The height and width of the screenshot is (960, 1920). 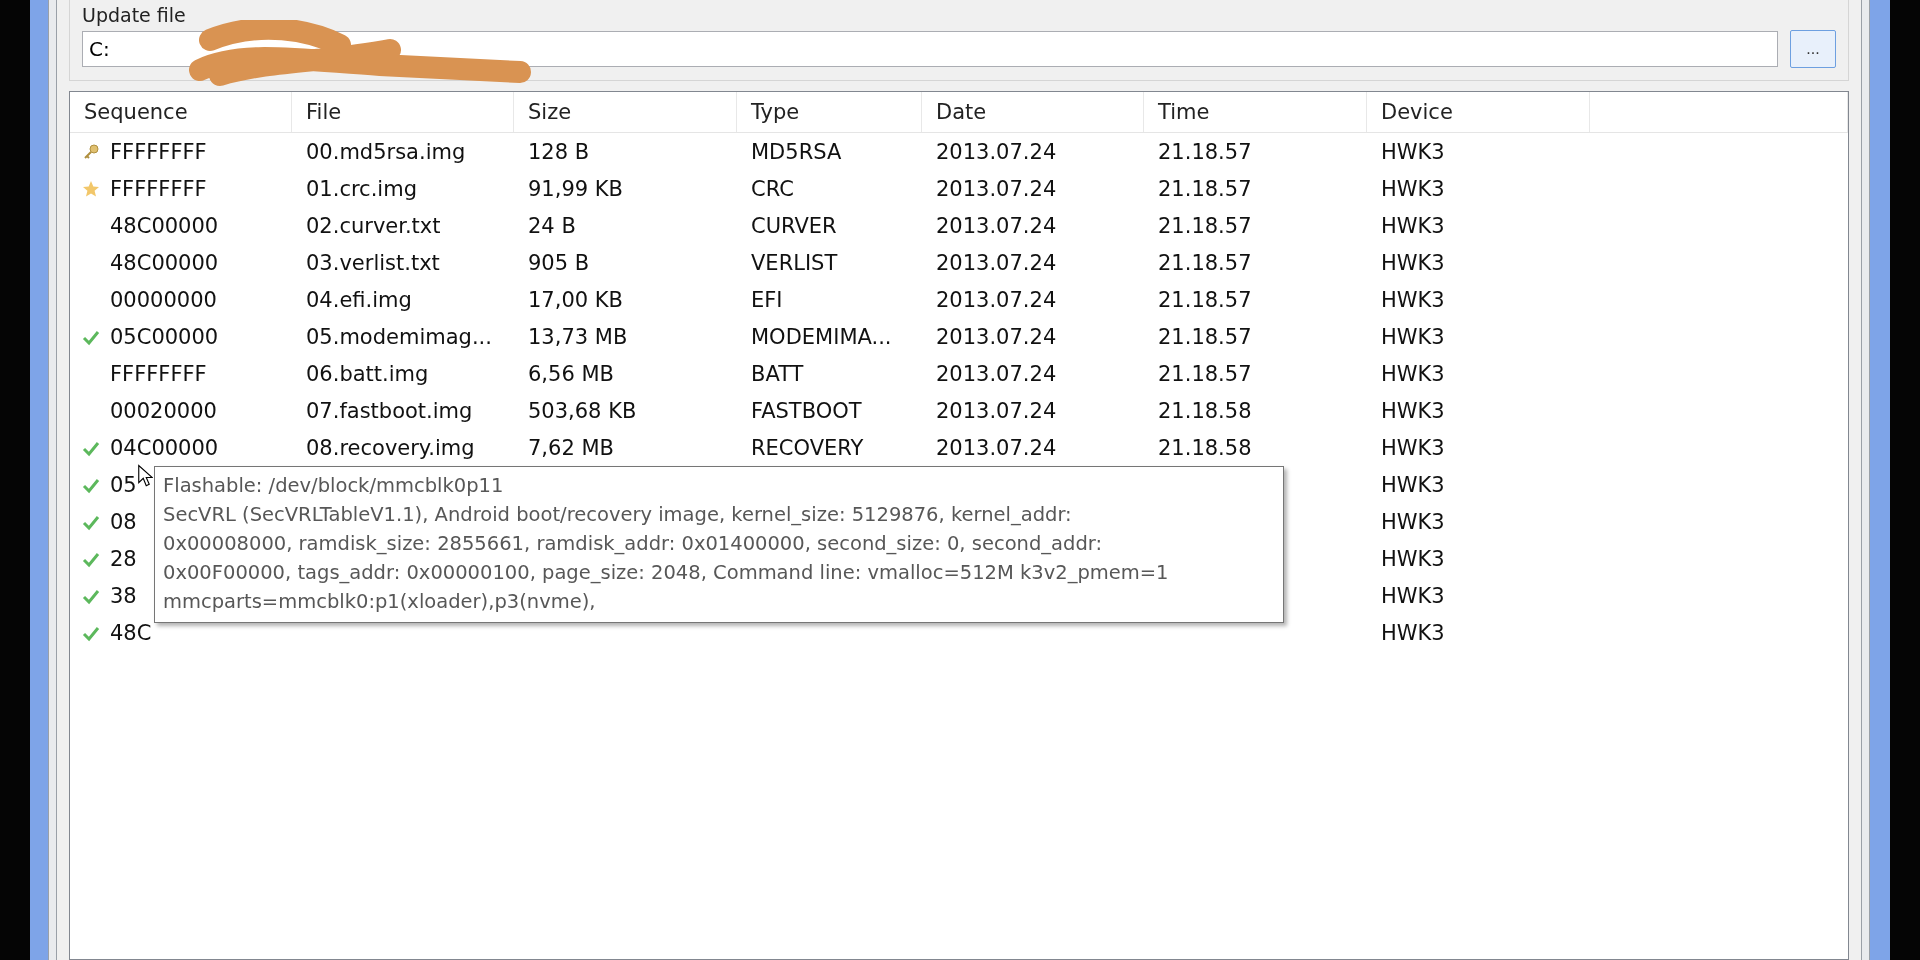 What do you see at coordinates (358, 299) in the screenshot?
I see `table-cell-text: 04.efi.img` at bounding box center [358, 299].